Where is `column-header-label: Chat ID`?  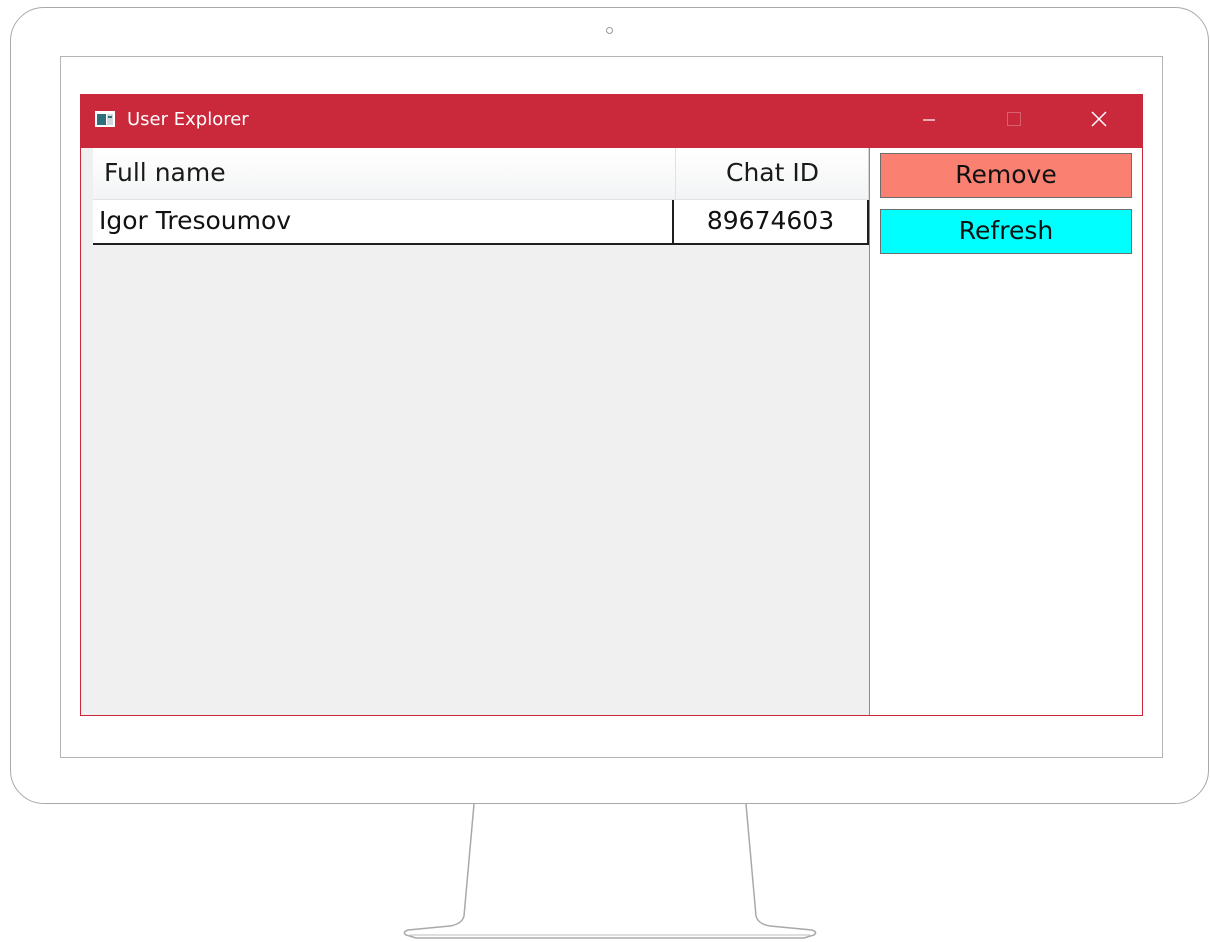
column-header-label: Chat ID is located at coordinates (772, 172).